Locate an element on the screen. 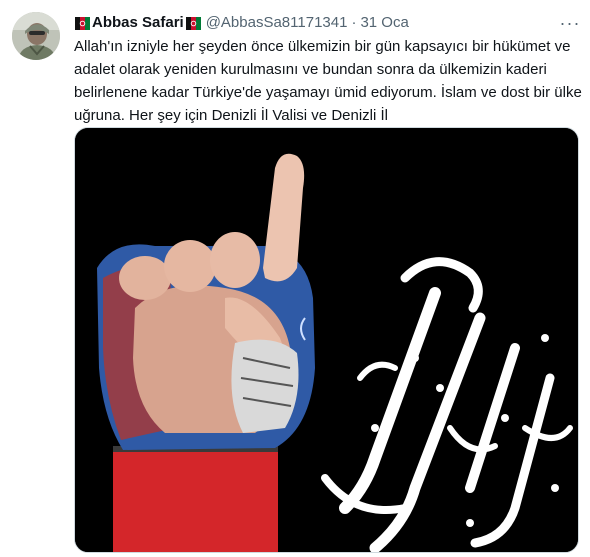 The height and width of the screenshot is (557, 590). author-name: Abbas Safari is located at coordinates (138, 23).